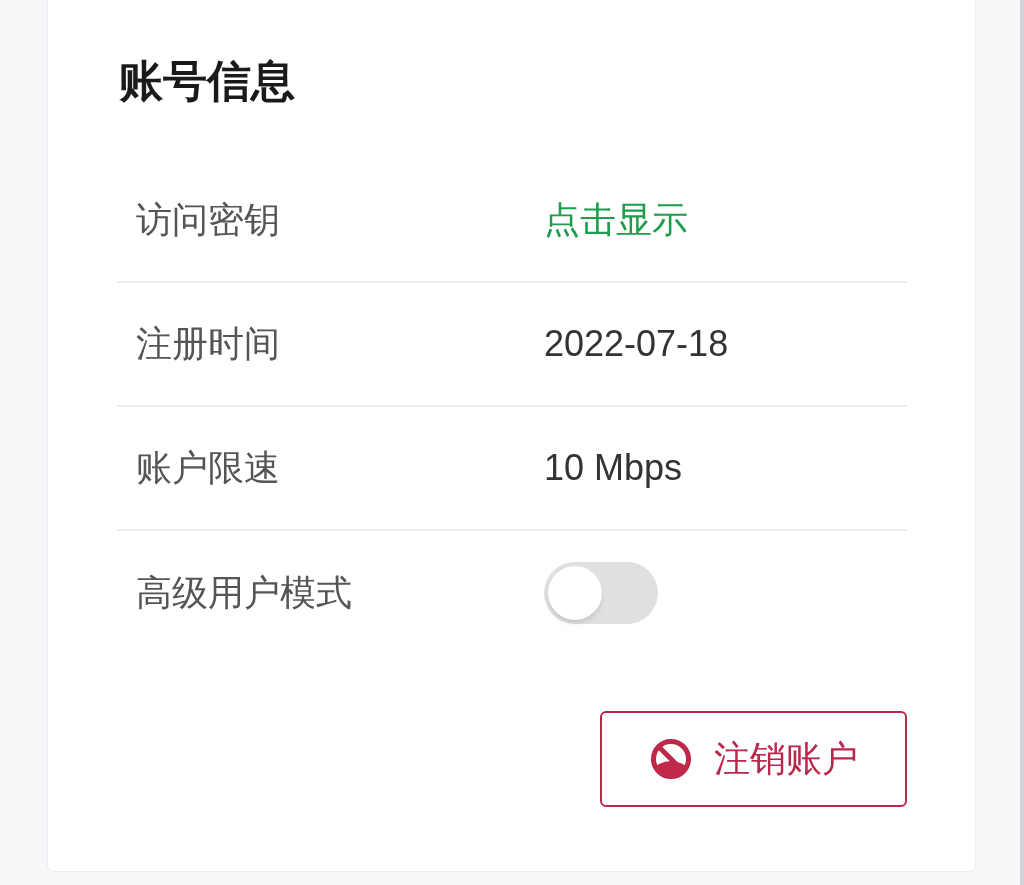  Describe the element at coordinates (207, 81) in the screenshot. I see `card-title: 账号信息` at that location.